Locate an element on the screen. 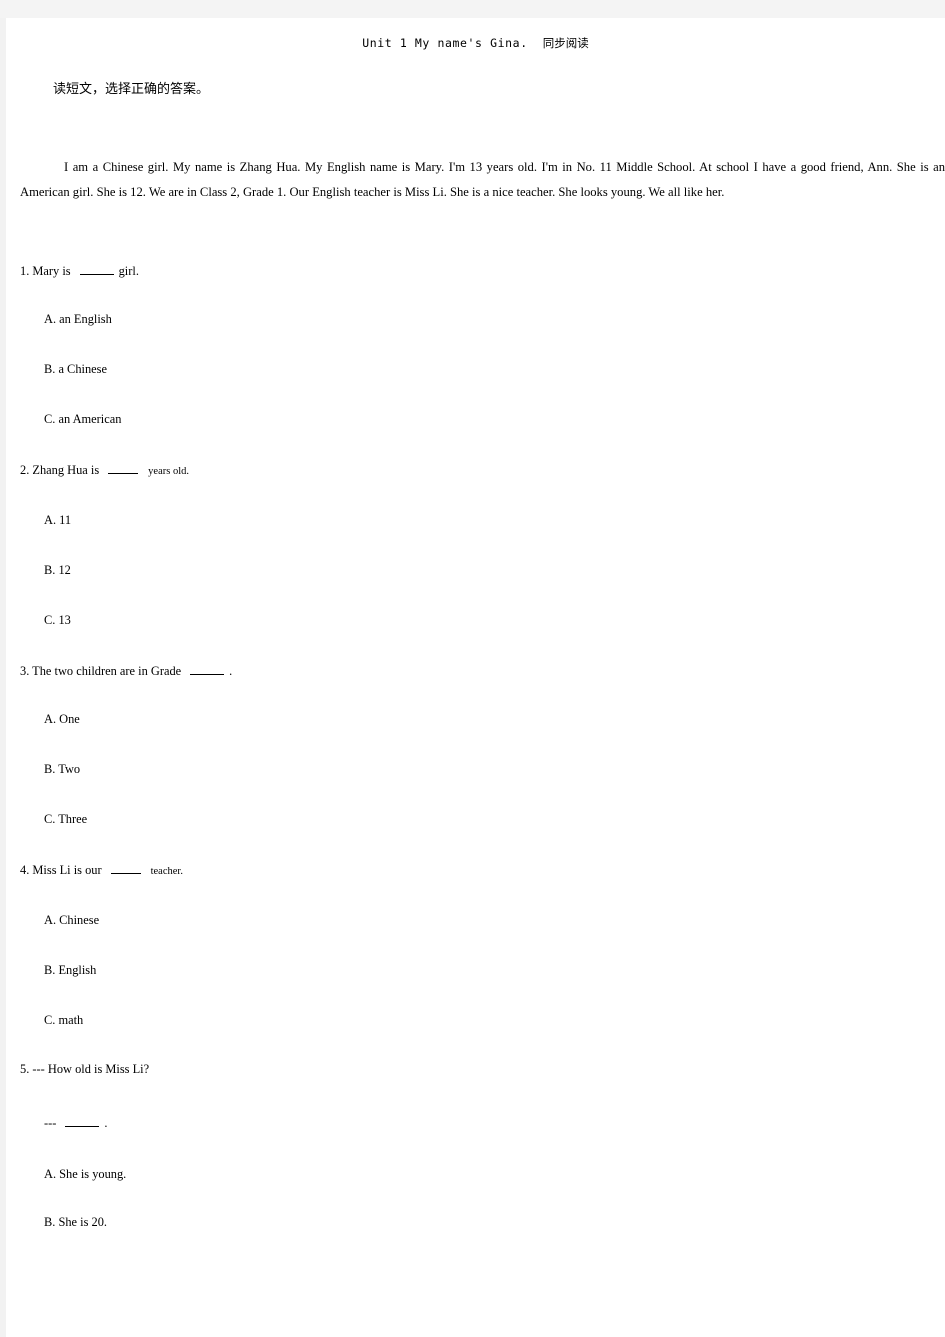 This screenshot has height=1337, width=945. option-item: A. Chinese is located at coordinates (494, 920).